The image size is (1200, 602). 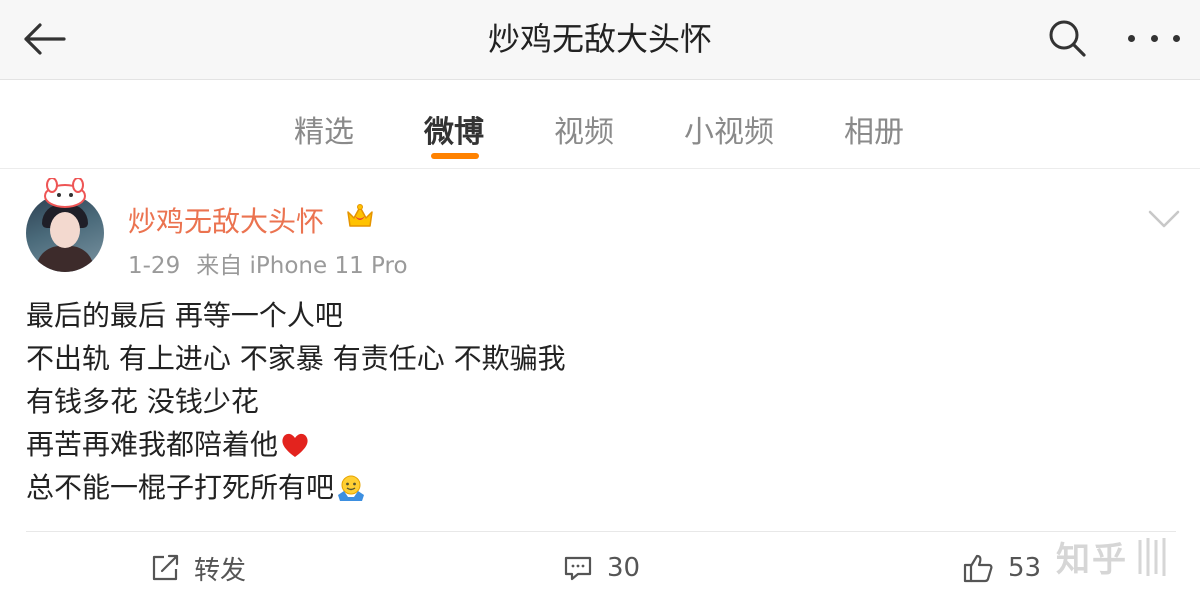 I want to click on comment-icon, so click(x=578, y=568).